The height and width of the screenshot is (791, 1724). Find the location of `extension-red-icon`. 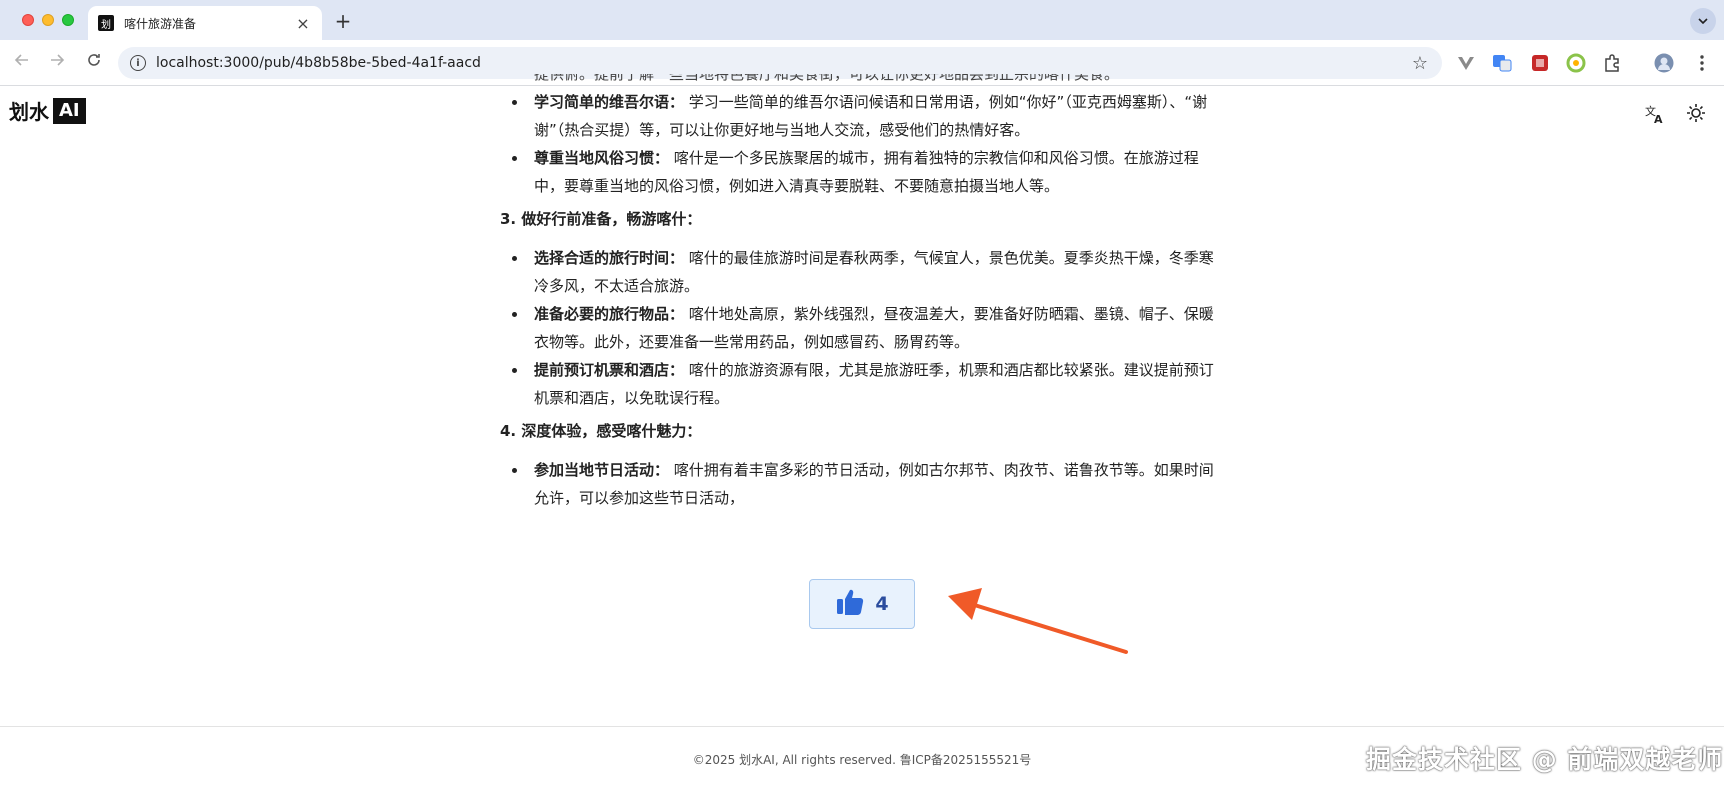

extension-red-icon is located at coordinates (1540, 63).